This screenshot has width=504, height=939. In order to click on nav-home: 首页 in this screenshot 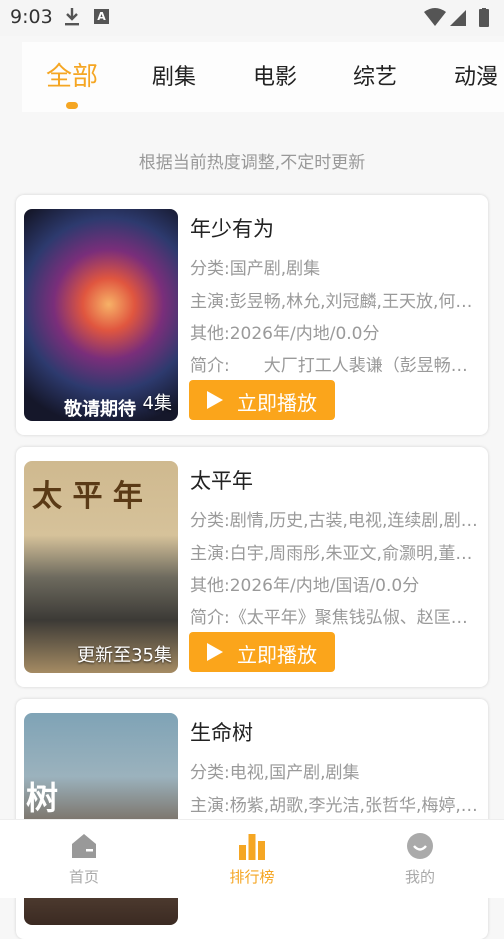, I will do `click(84, 859)`.